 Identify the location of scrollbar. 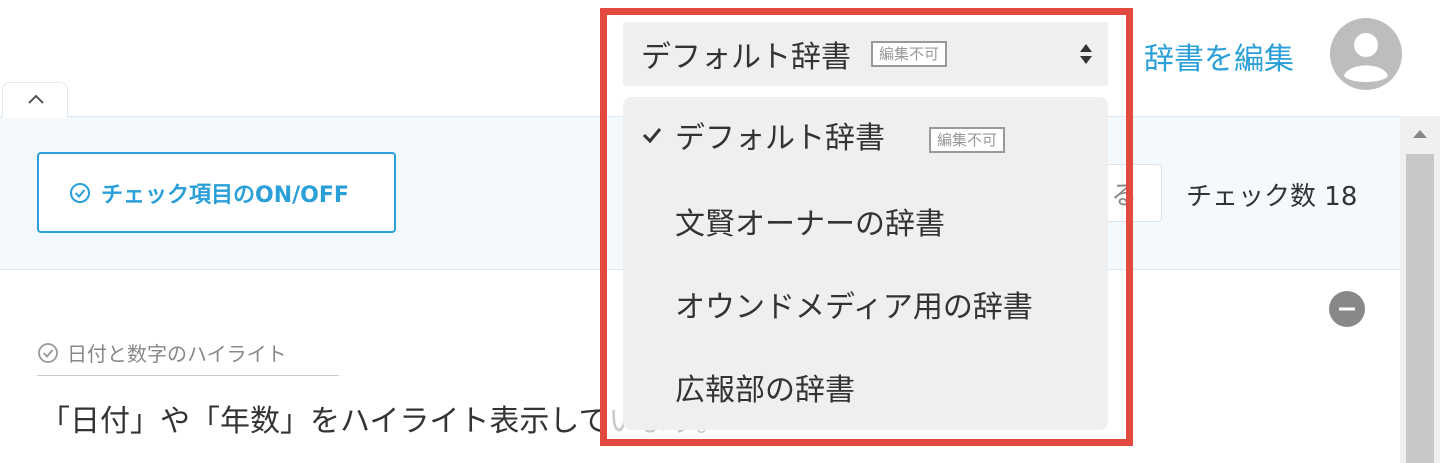
(1420, 289).